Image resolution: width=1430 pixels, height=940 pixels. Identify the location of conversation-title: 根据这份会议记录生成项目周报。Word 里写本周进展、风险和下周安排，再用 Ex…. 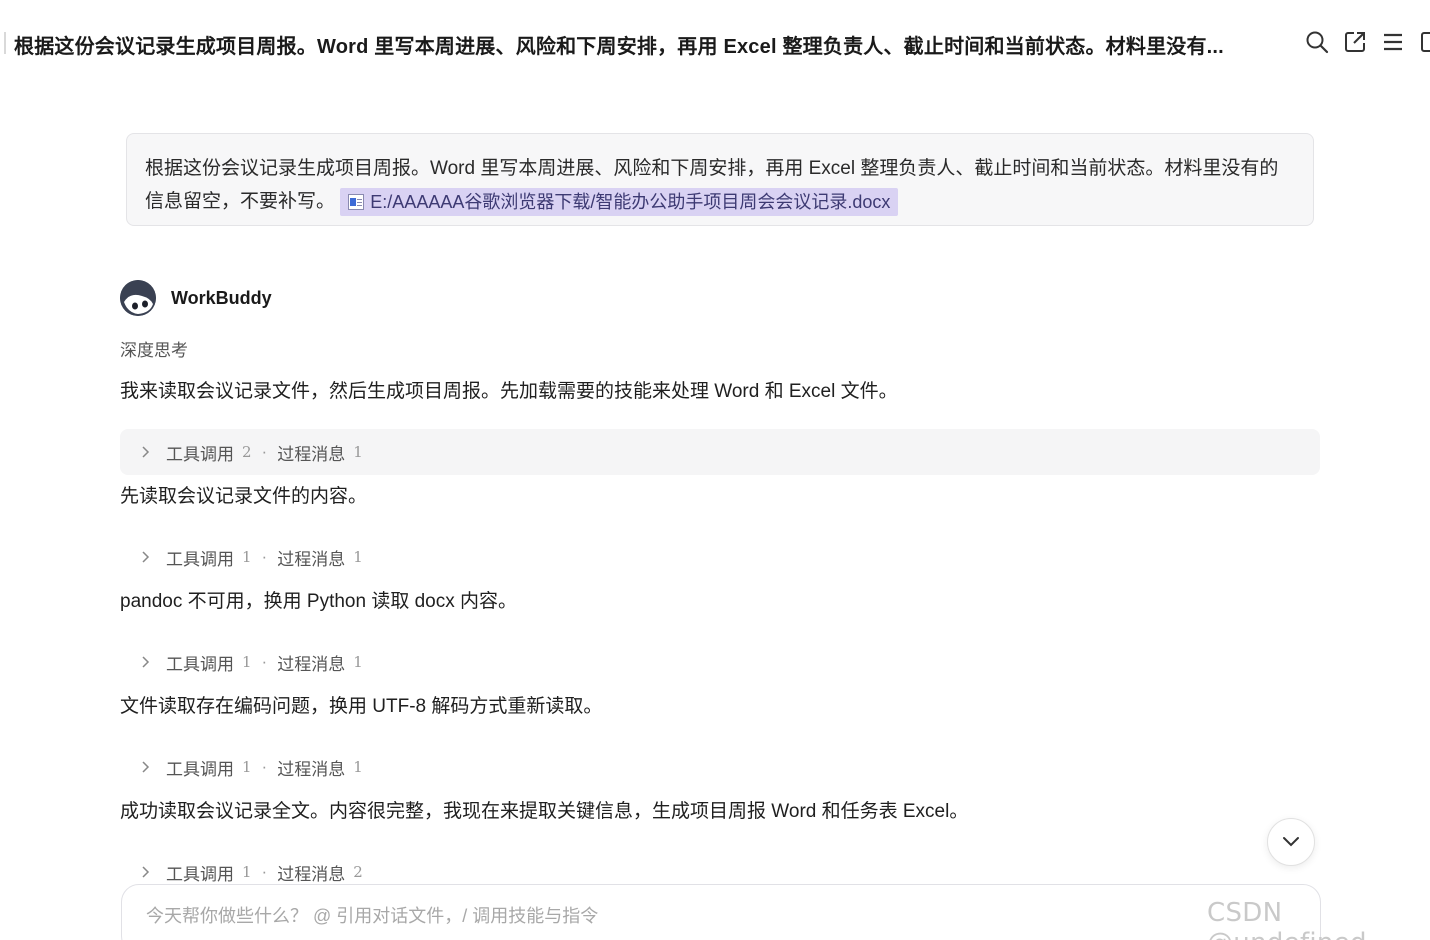
(619, 47).